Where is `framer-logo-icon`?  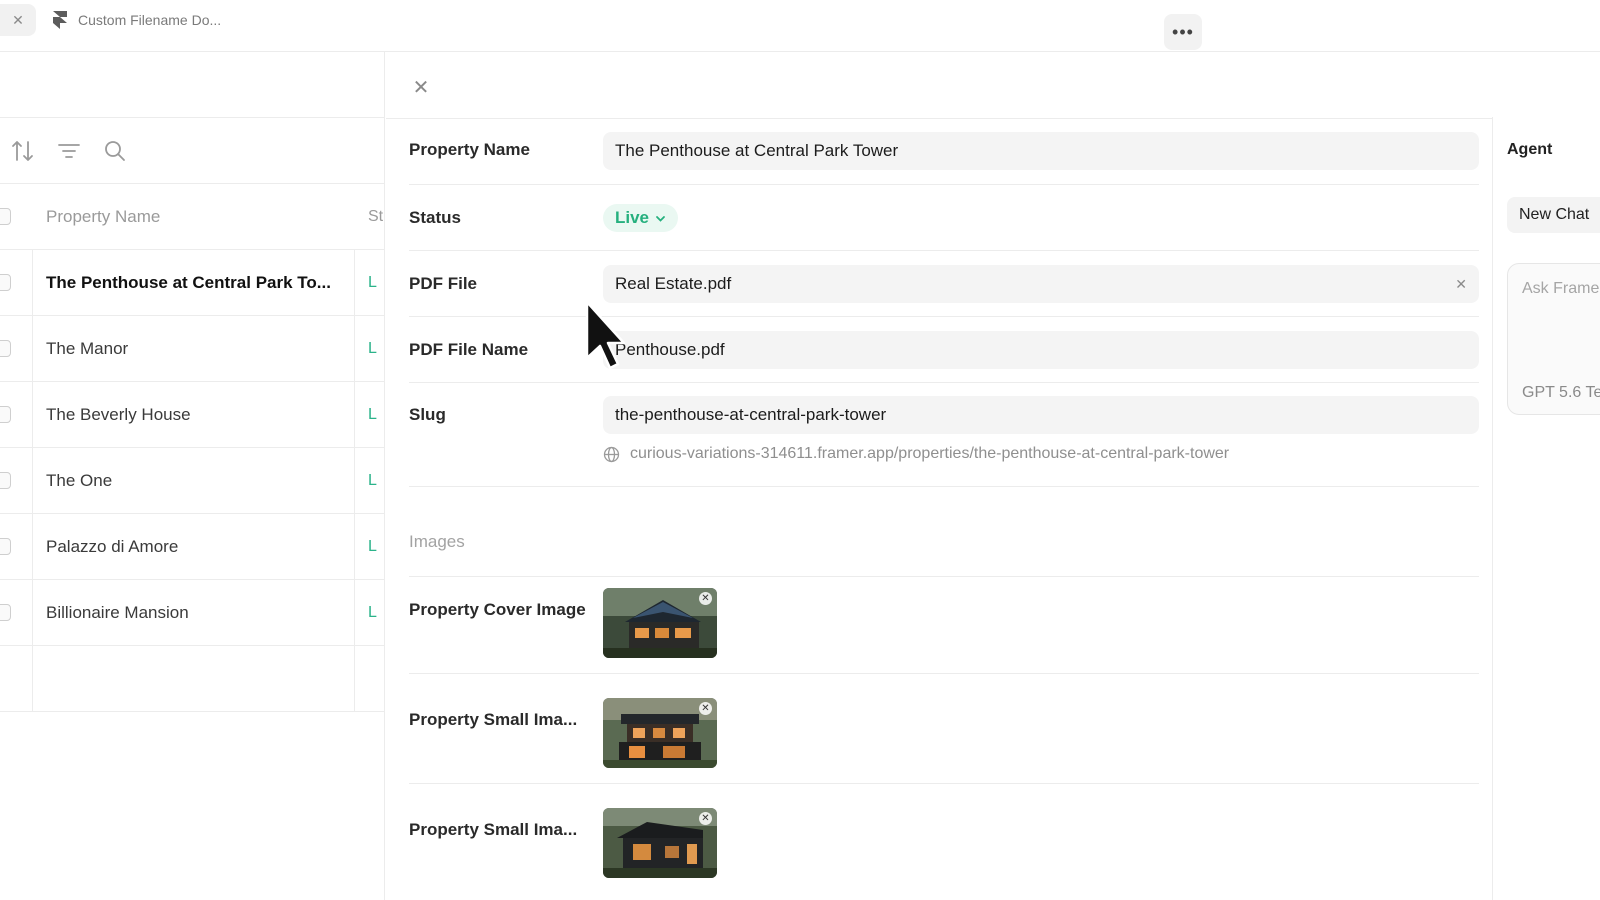
framer-logo-icon is located at coordinates (60, 20).